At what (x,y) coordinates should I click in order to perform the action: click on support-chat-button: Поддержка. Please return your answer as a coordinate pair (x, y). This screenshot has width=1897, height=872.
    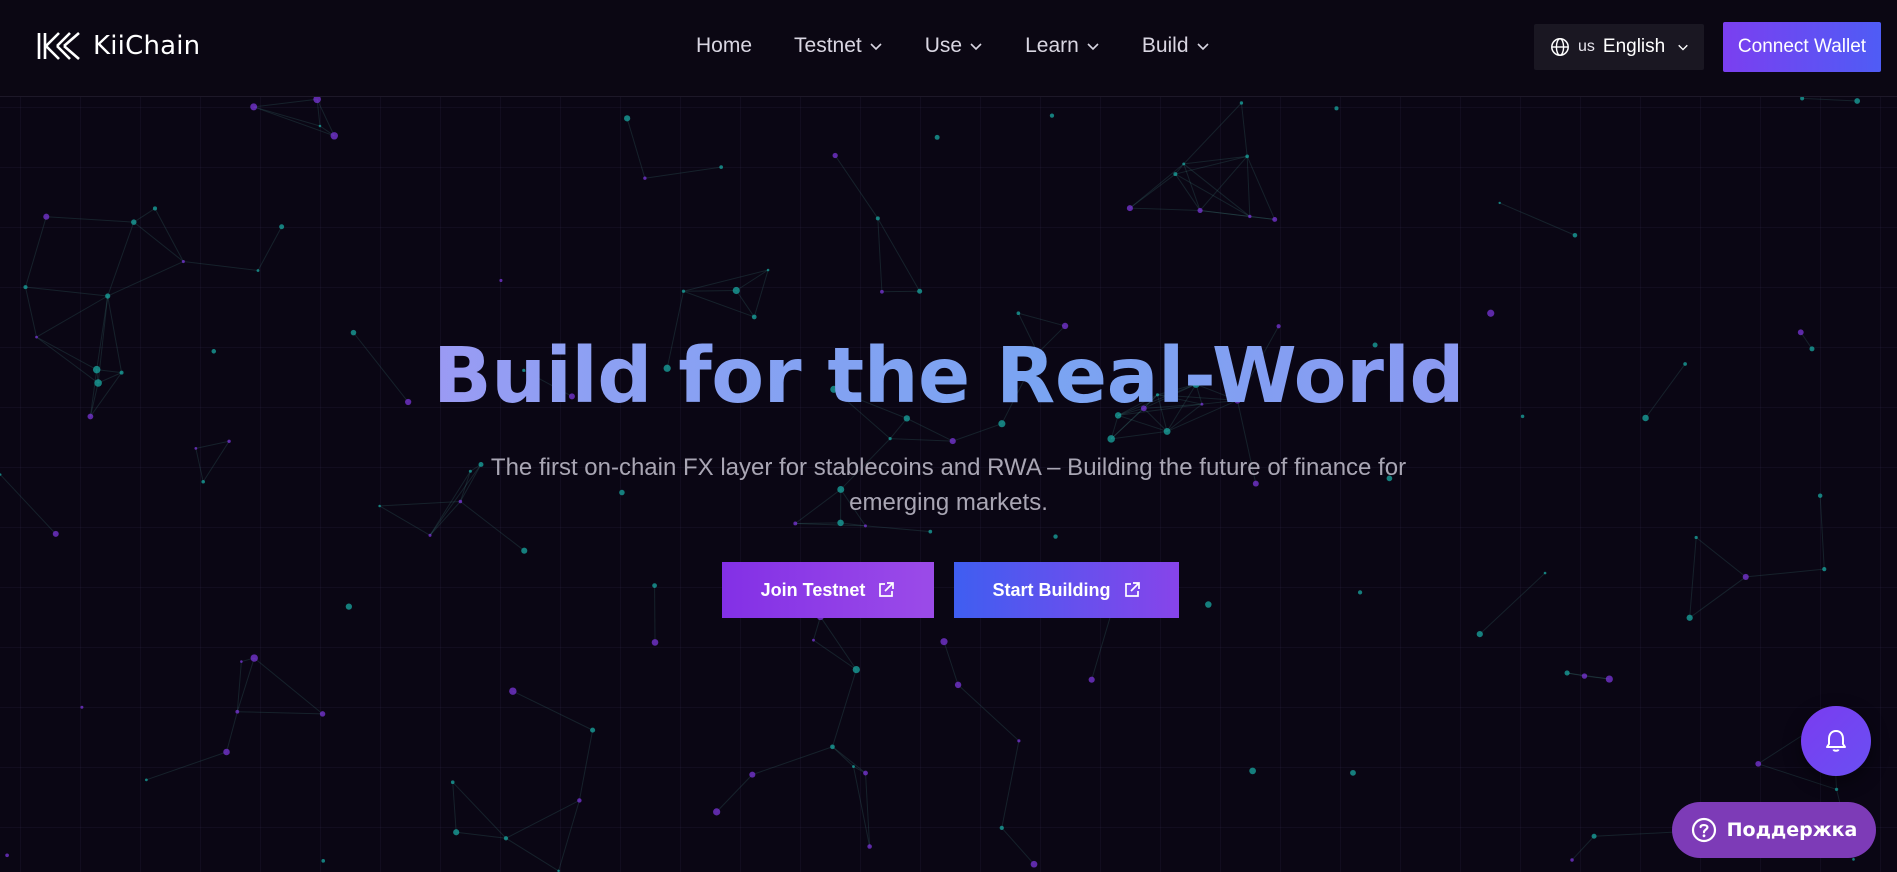
    Looking at the image, I should click on (1774, 830).